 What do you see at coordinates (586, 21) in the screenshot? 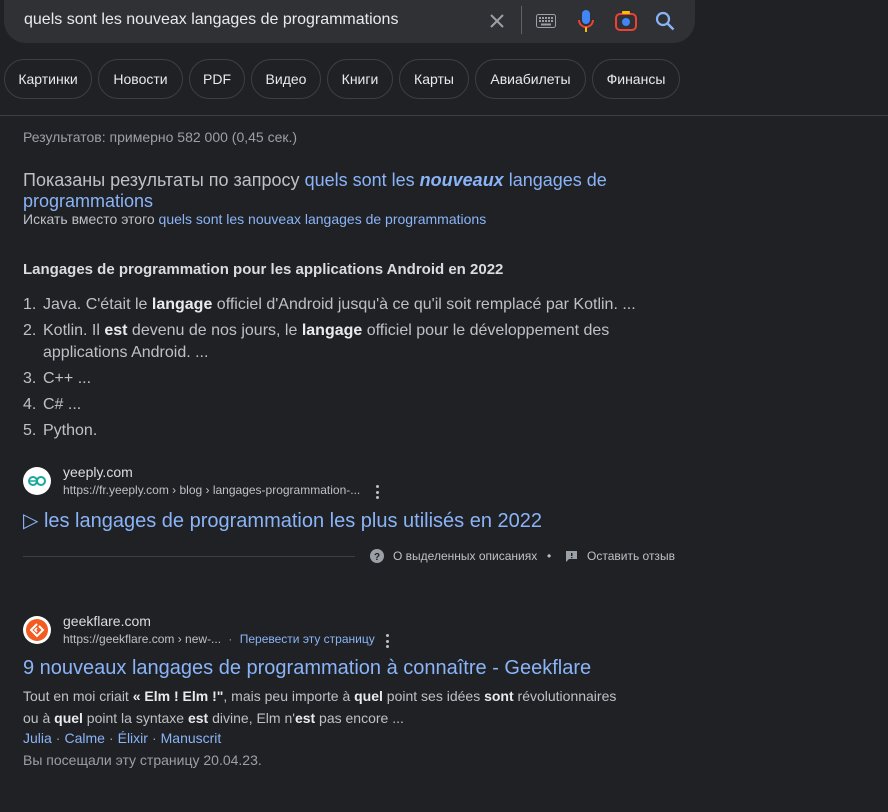
I see `microphone-icon` at bounding box center [586, 21].